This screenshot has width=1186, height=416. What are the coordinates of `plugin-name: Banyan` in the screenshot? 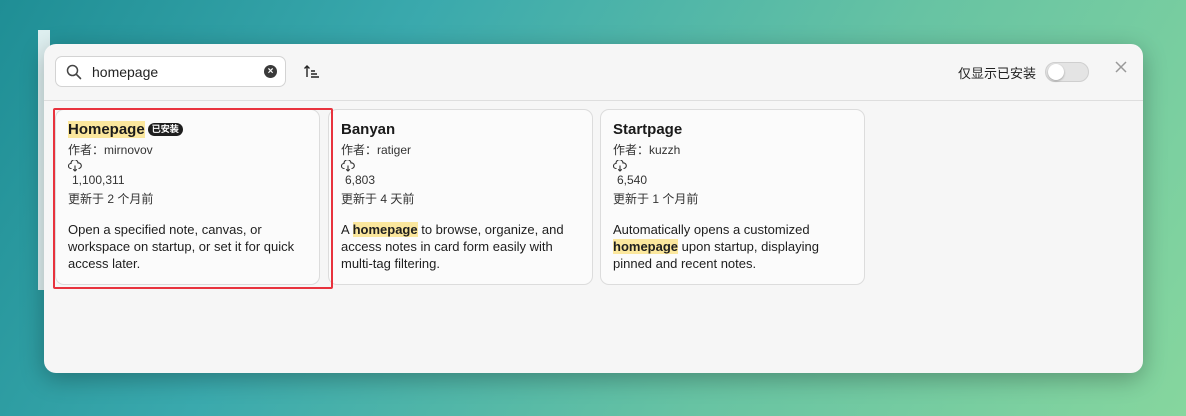 It's located at (368, 129).